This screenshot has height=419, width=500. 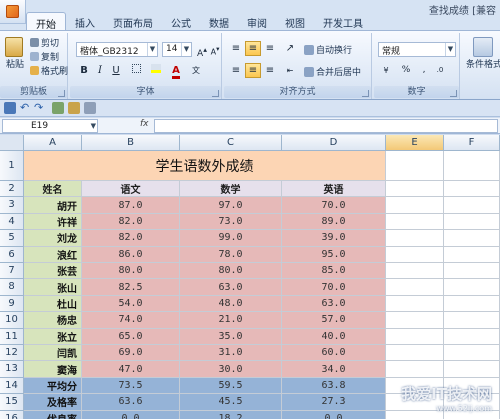 I want to click on student-name: 窦海, so click(x=53, y=369).